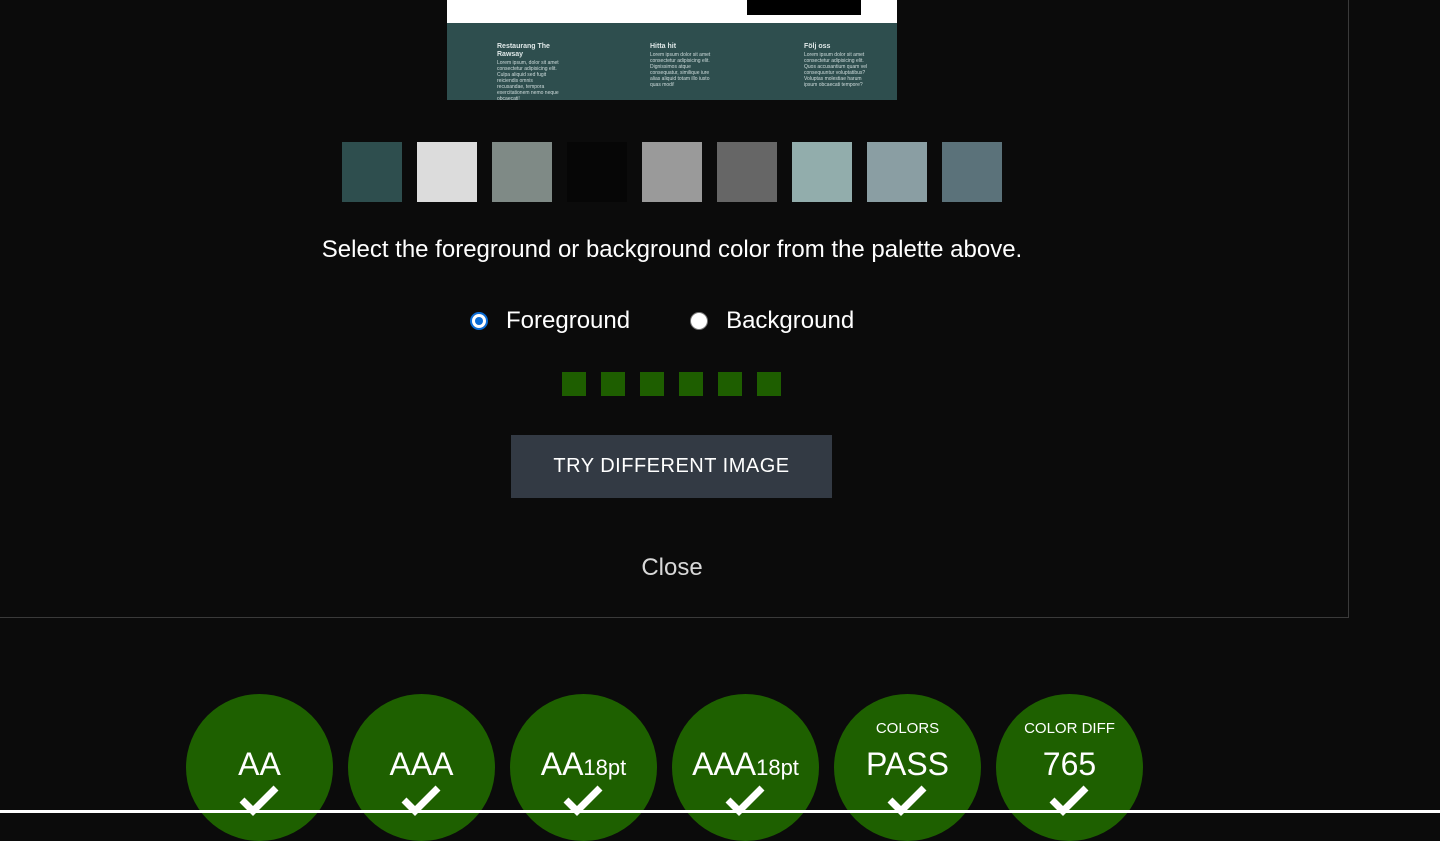  What do you see at coordinates (671, 466) in the screenshot?
I see `try-different-image-button: TRY DIFFERENT IMAGE` at bounding box center [671, 466].